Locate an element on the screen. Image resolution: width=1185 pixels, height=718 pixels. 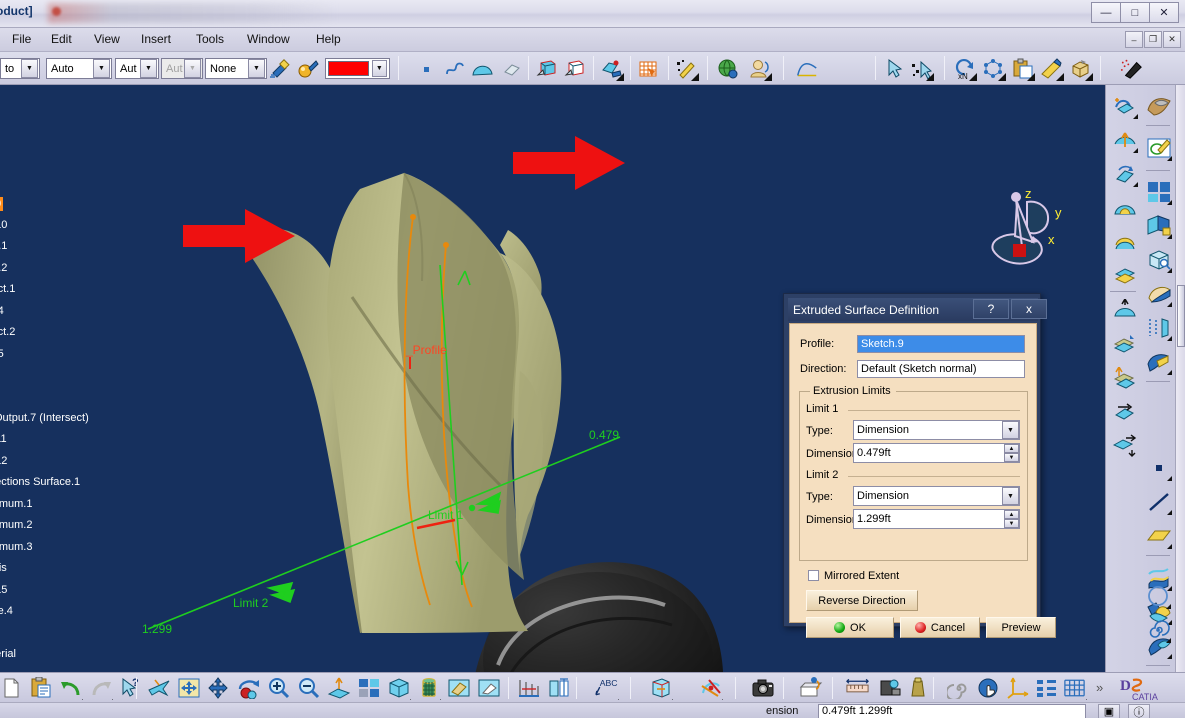
limit1-type-combo: Dimension ▼ is located at coordinates (936, 430).